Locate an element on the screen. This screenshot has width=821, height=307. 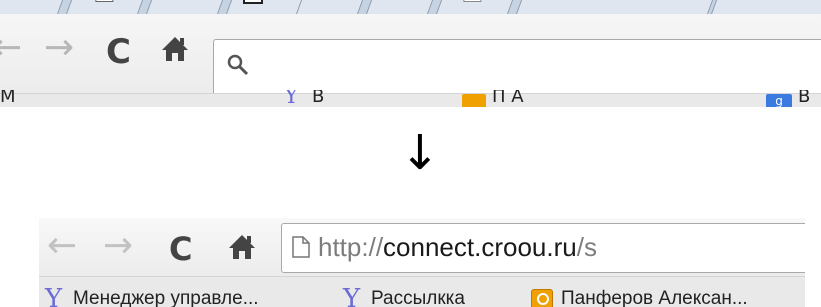
search-icon is located at coordinates (238, 65).